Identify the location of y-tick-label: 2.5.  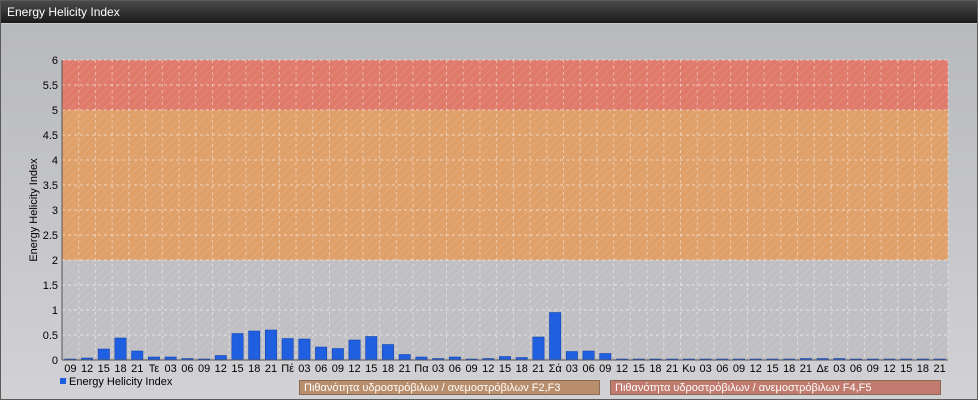
(50, 236).